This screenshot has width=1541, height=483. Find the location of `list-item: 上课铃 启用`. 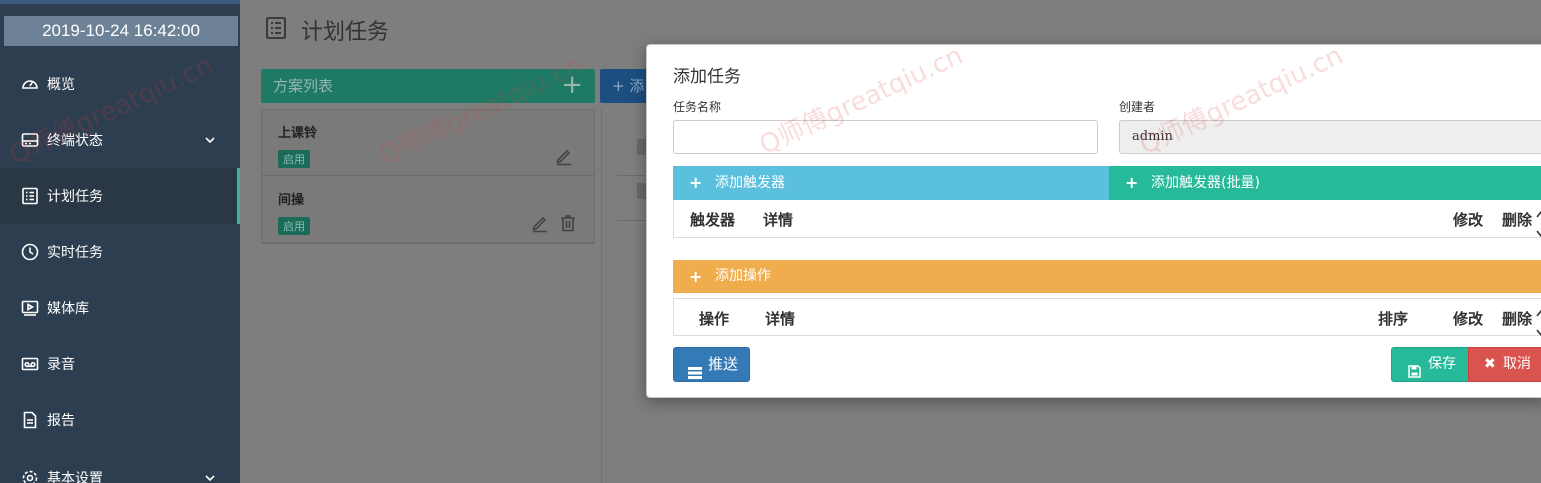

list-item: 上课铃 启用 is located at coordinates (428, 143).